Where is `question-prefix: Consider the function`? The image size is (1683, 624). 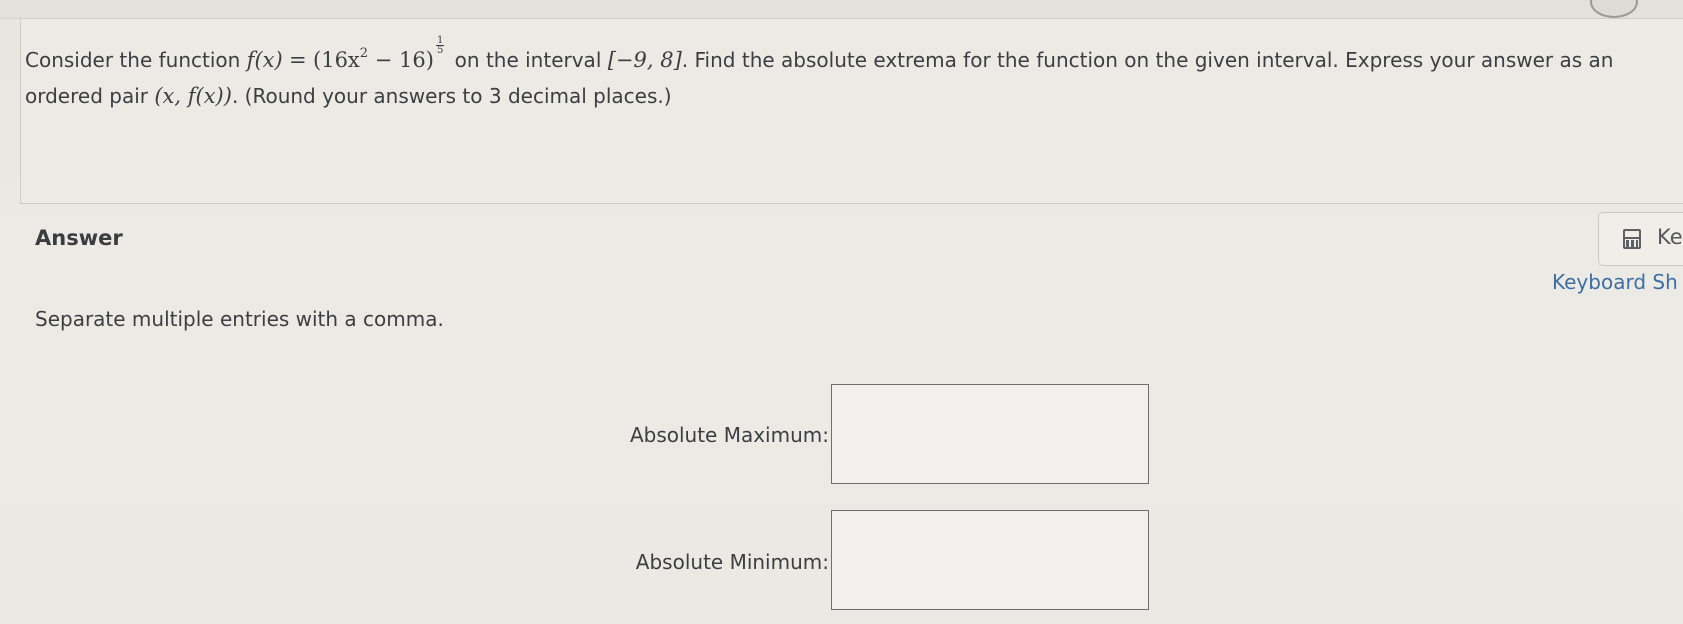 question-prefix: Consider the function is located at coordinates (133, 60).